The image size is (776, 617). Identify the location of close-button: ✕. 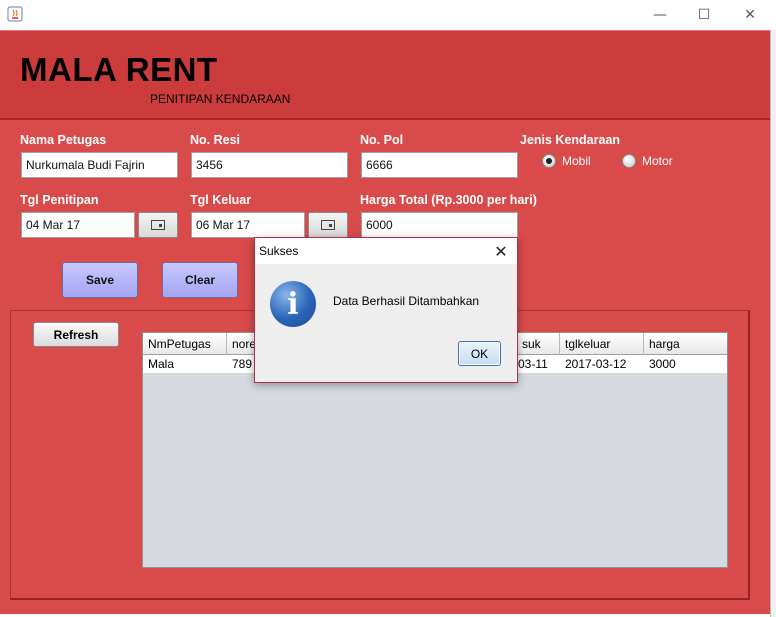
(750, 15).